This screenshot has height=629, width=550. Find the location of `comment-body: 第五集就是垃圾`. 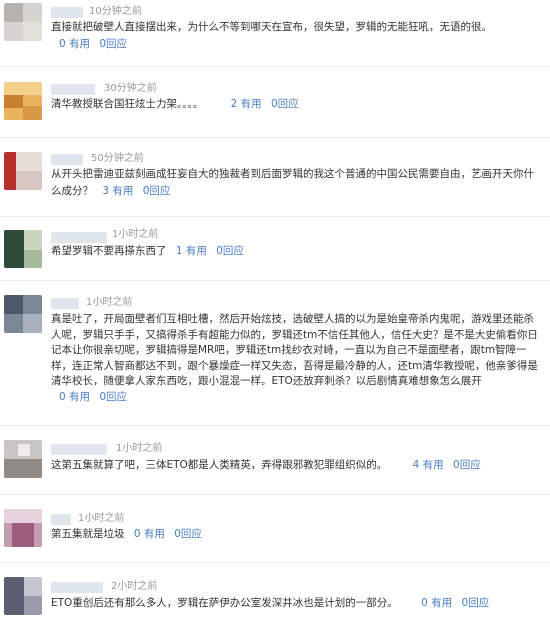

comment-body: 第五集就是垃圾 is located at coordinates (88, 534).